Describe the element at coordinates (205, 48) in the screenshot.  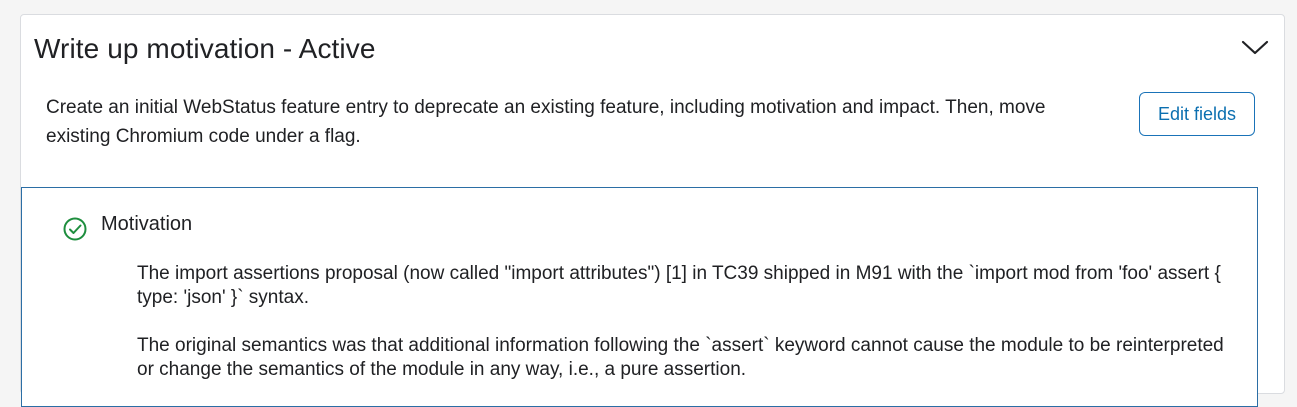
I see `stage-title: Write up motivation - Active` at that location.